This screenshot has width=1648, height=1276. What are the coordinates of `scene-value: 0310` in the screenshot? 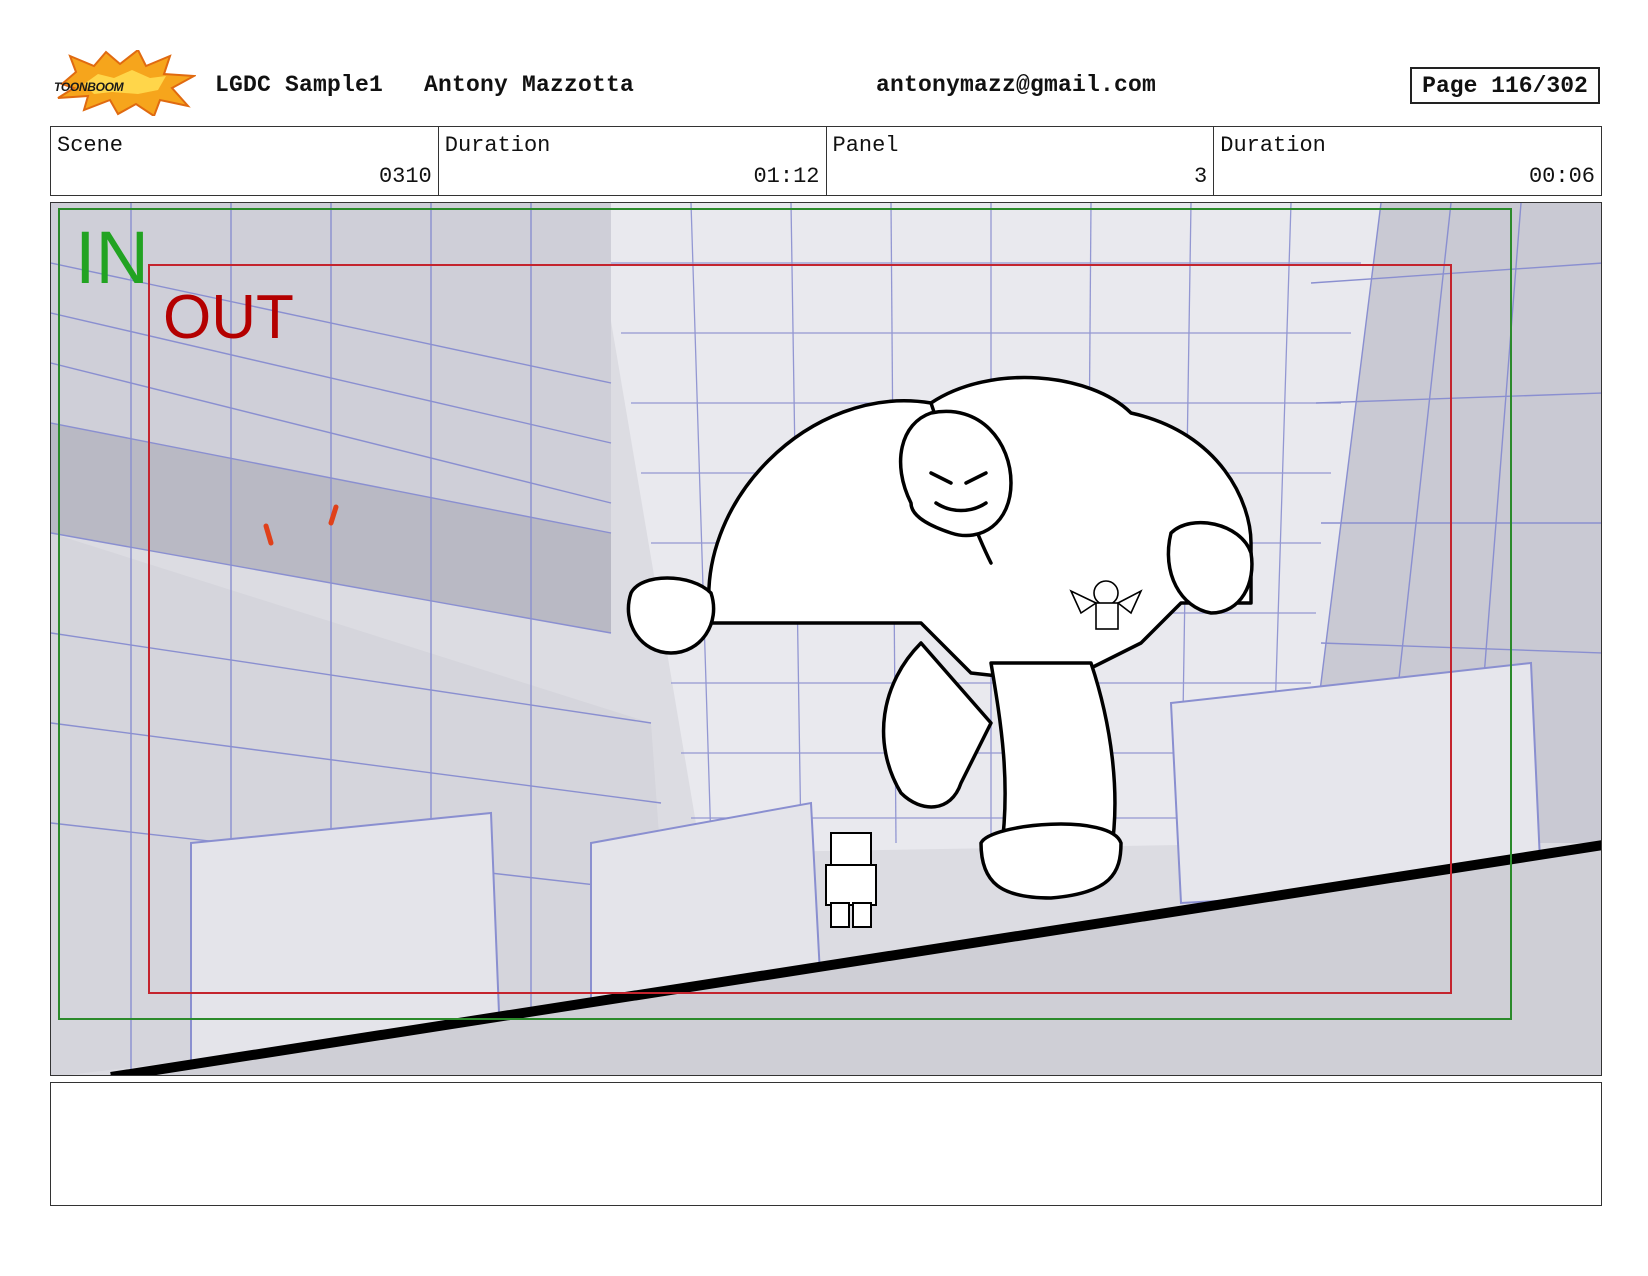 It's located at (405, 176).